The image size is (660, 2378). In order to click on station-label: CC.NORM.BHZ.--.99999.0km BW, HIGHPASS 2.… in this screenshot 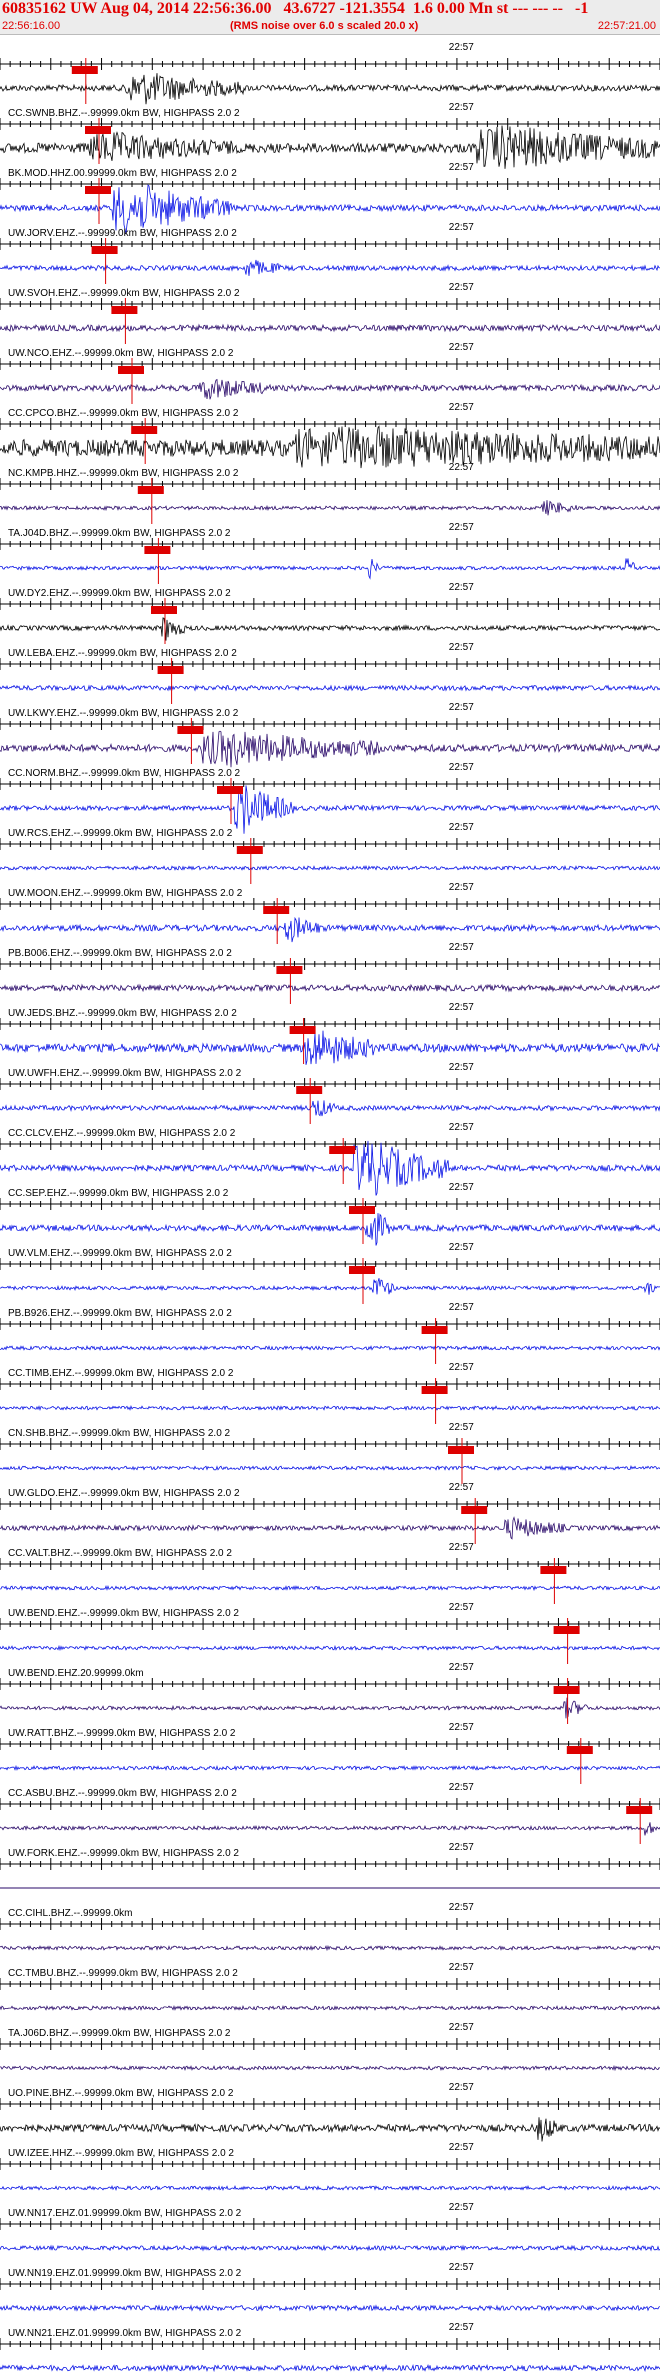, I will do `click(124, 773)`.